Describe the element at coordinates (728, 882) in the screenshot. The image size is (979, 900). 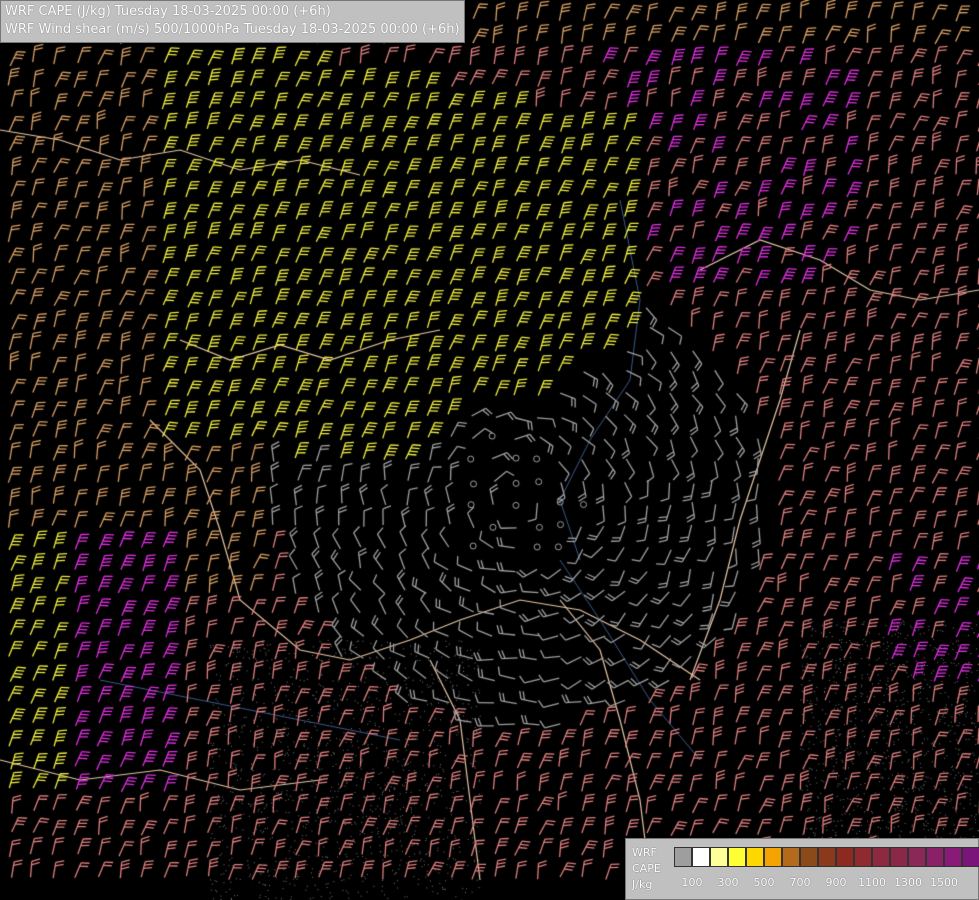
I see `legend-tick: 300` at that location.